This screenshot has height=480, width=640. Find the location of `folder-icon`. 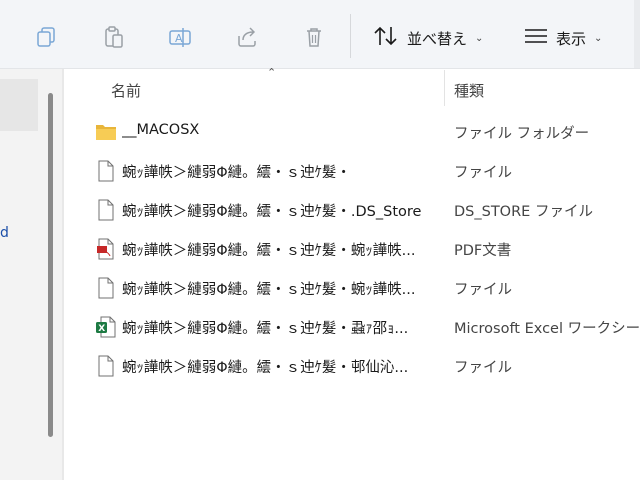

folder-icon is located at coordinates (106, 132).